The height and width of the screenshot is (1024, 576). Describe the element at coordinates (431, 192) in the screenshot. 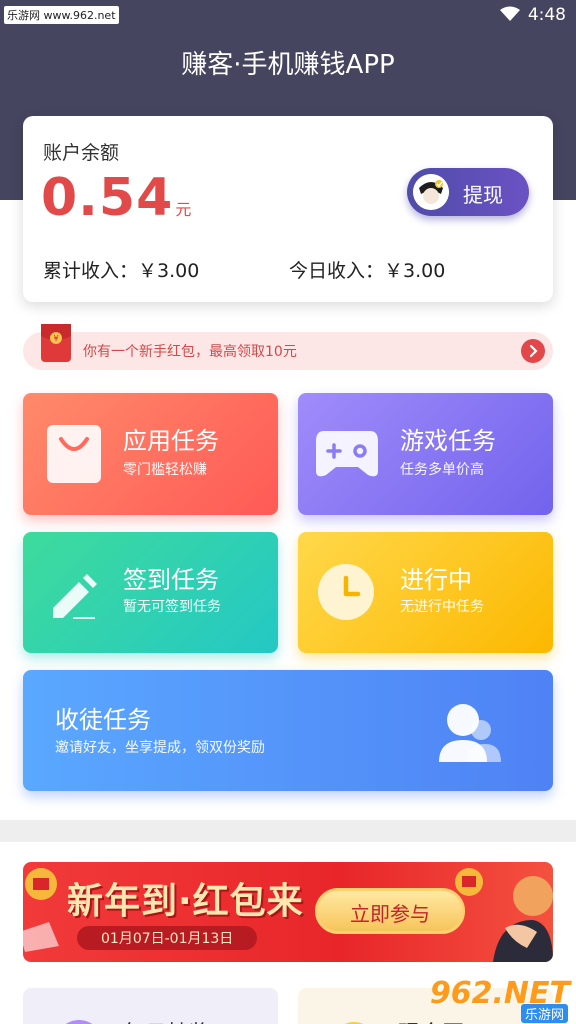

I see `avatar-icon` at that location.